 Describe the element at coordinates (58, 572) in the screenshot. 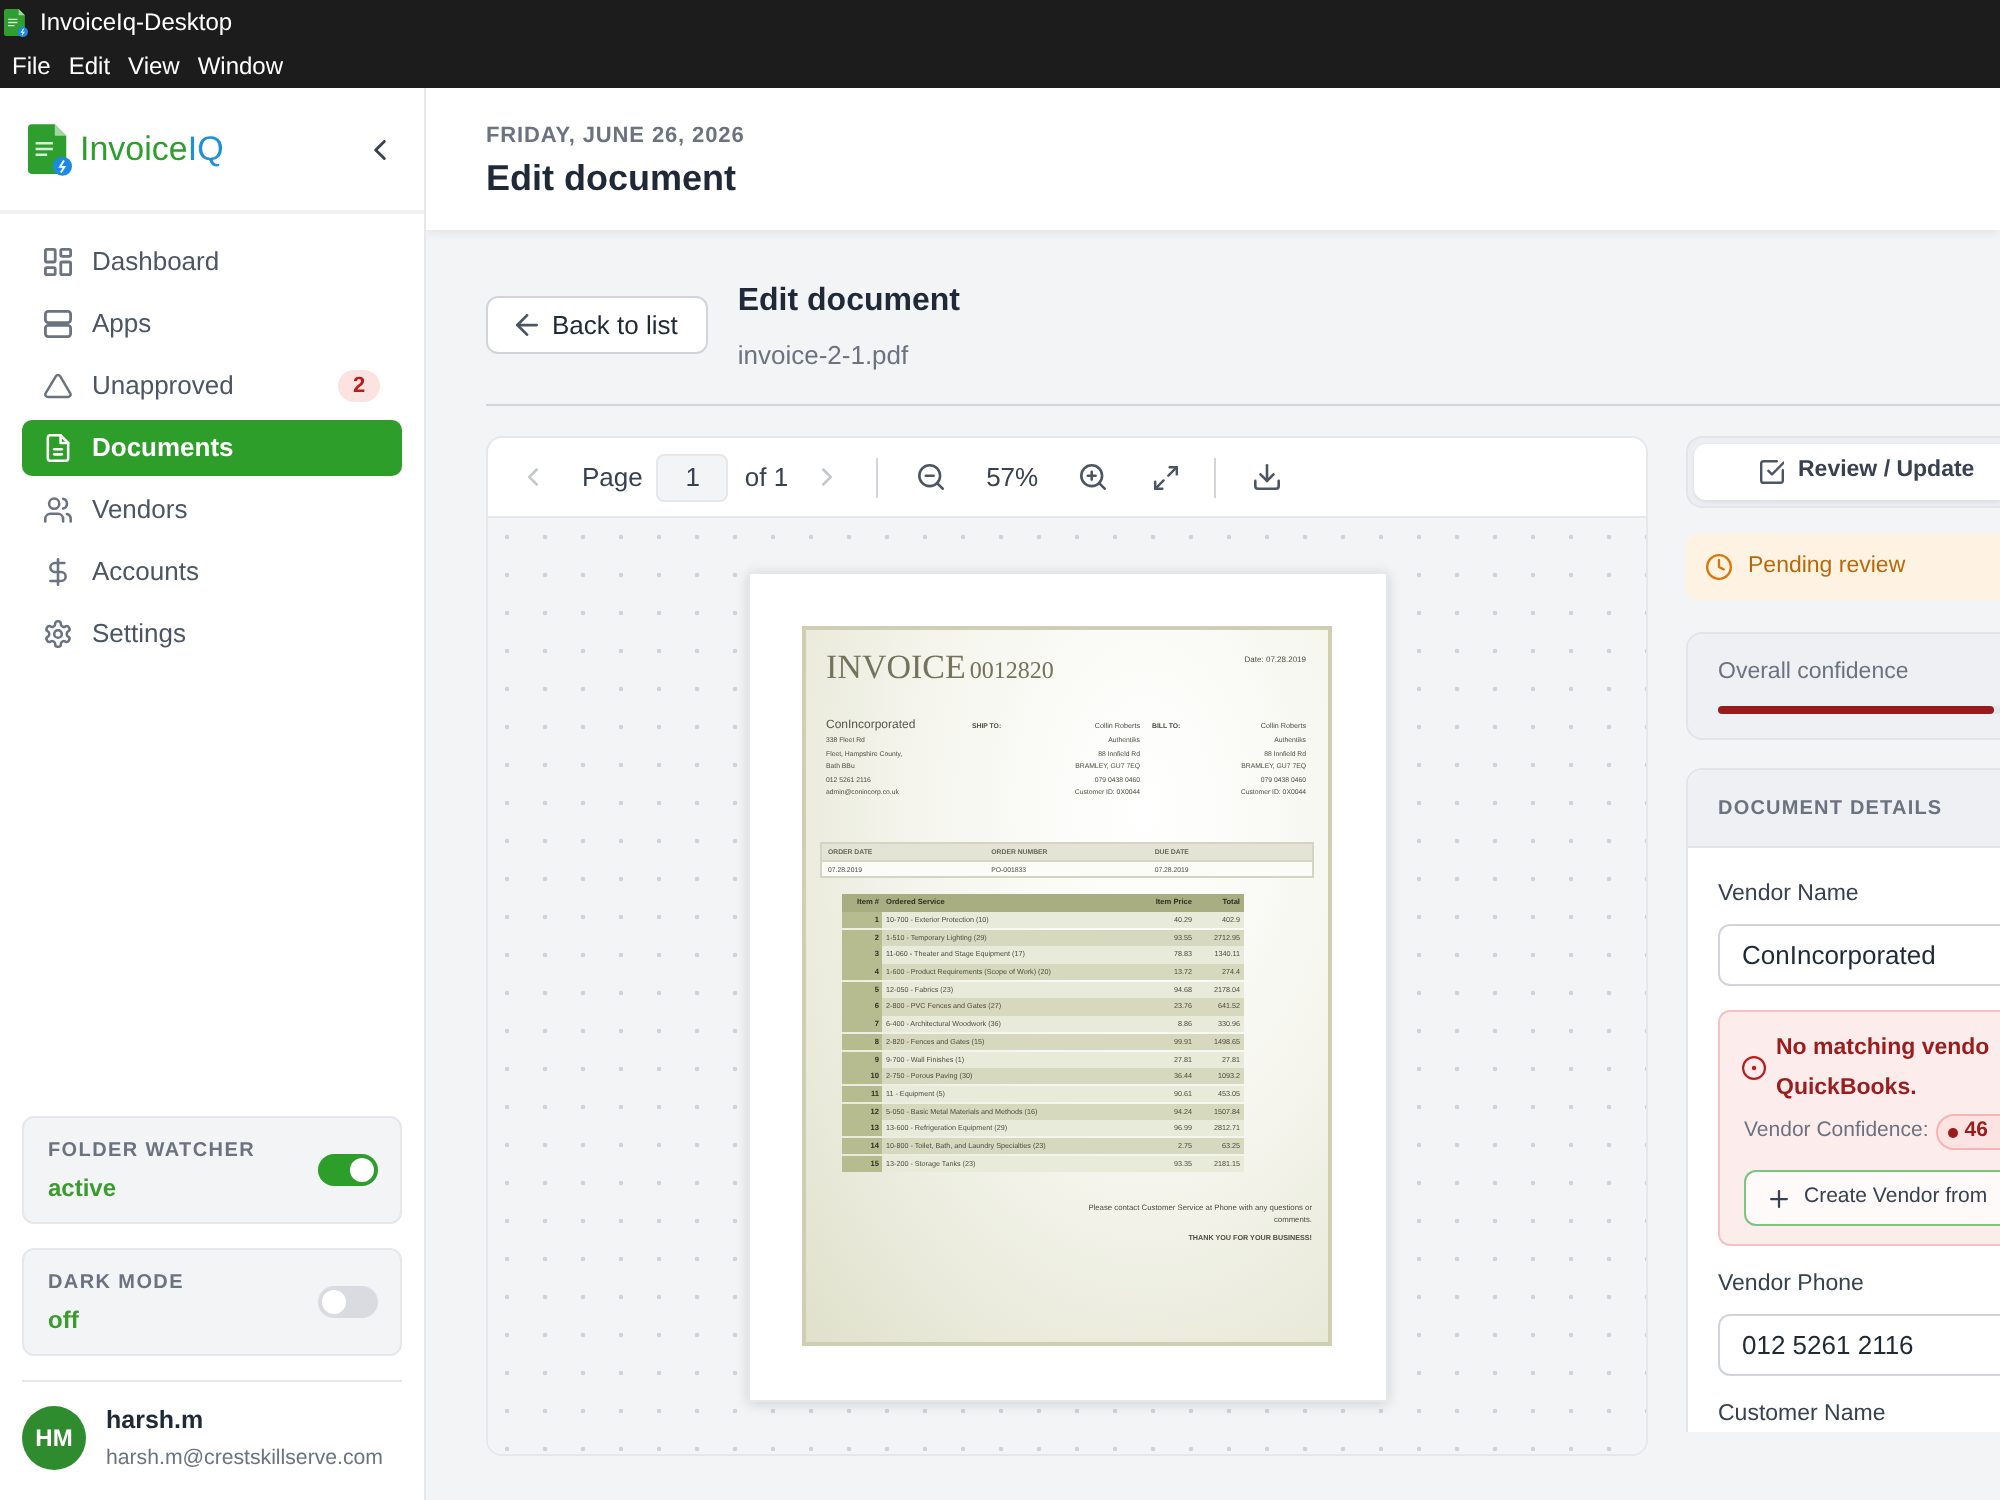

I see `dollar-icon` at that location.